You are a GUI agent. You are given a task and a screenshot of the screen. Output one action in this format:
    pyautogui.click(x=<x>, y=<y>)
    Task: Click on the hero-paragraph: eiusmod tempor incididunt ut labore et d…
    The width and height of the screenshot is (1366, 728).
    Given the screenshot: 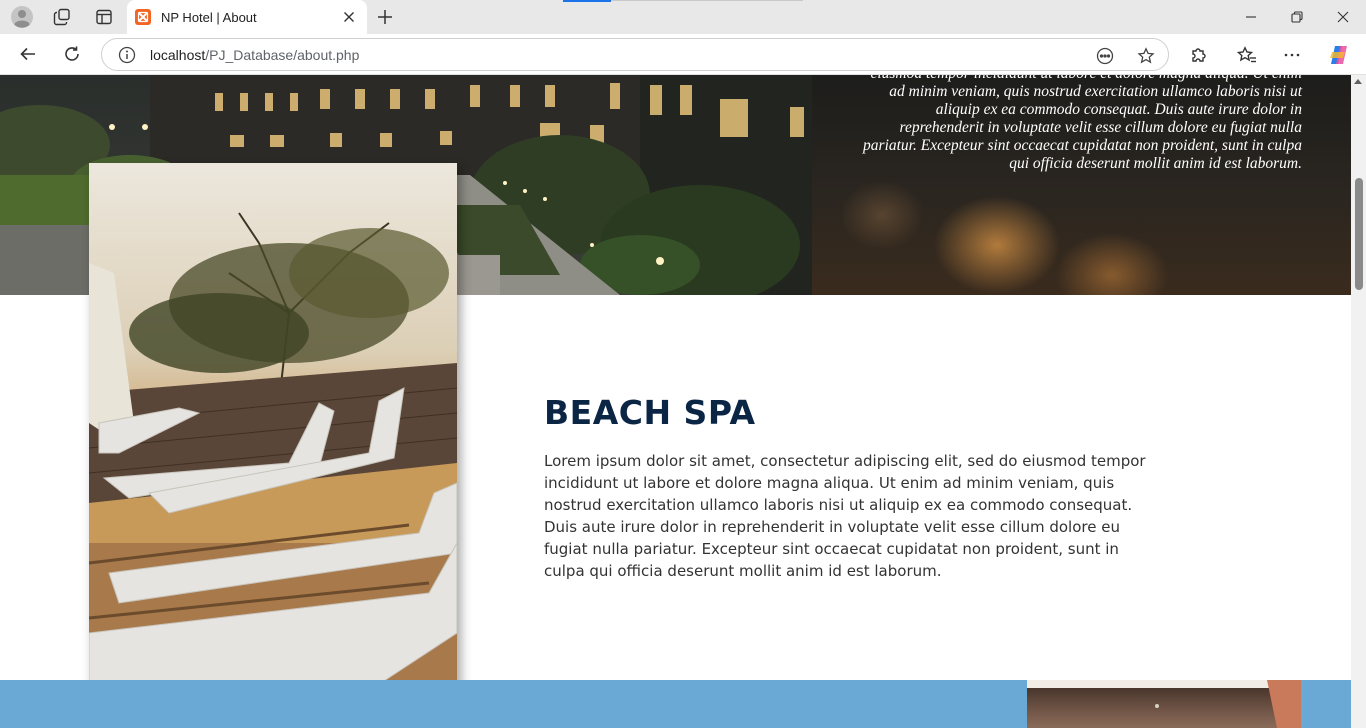 What is the action you would take?
    pyautogui.click(x=1082, y=123)
    